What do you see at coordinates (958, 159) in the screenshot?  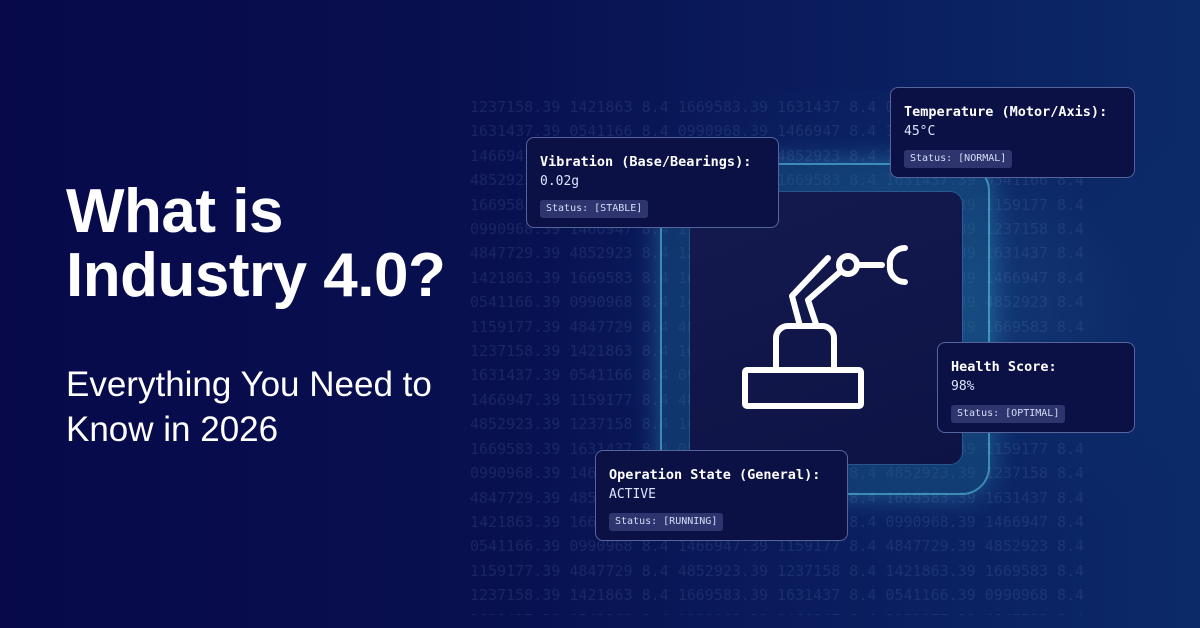 I see `temperature-status-badge: Status: [NORMAL]` at bounding box center [958, 159].